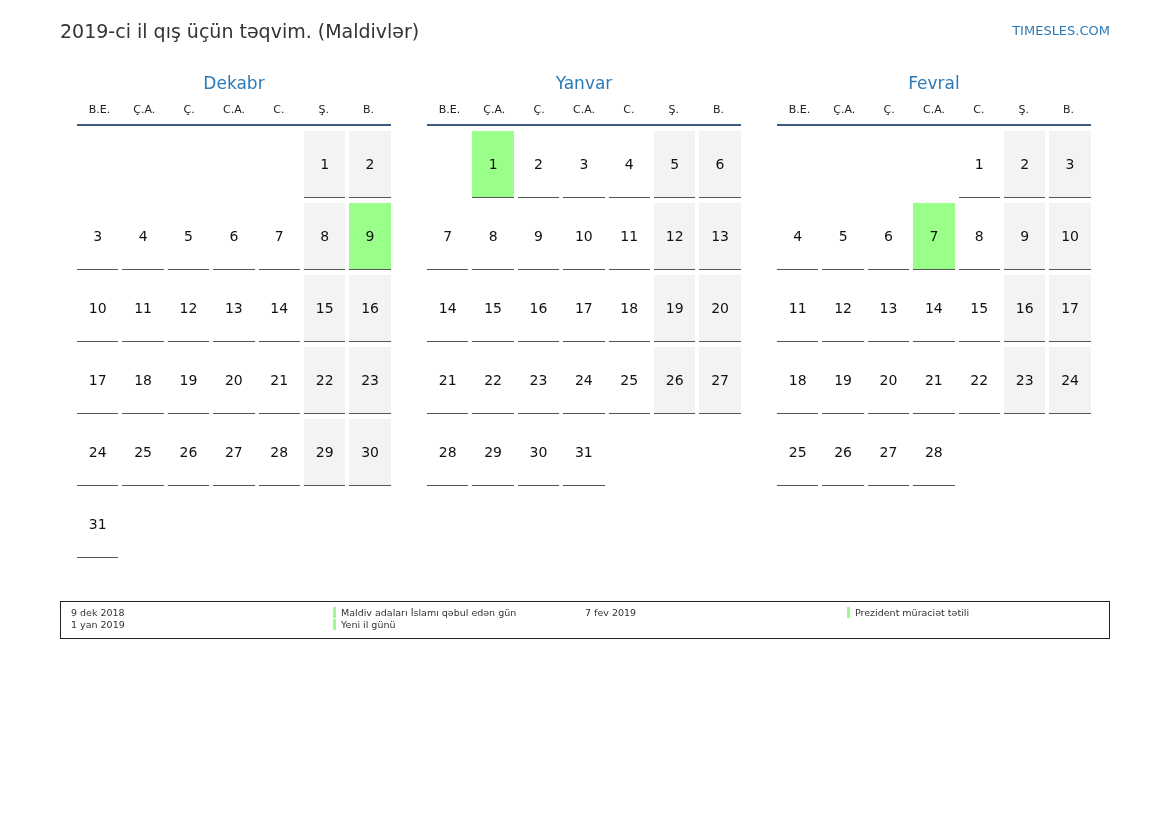 The width and height of the screenshot is (1169, 827). Describe the element at coordinates (934, 236) in the screenshot. I see `day-cell: 7` at that location.